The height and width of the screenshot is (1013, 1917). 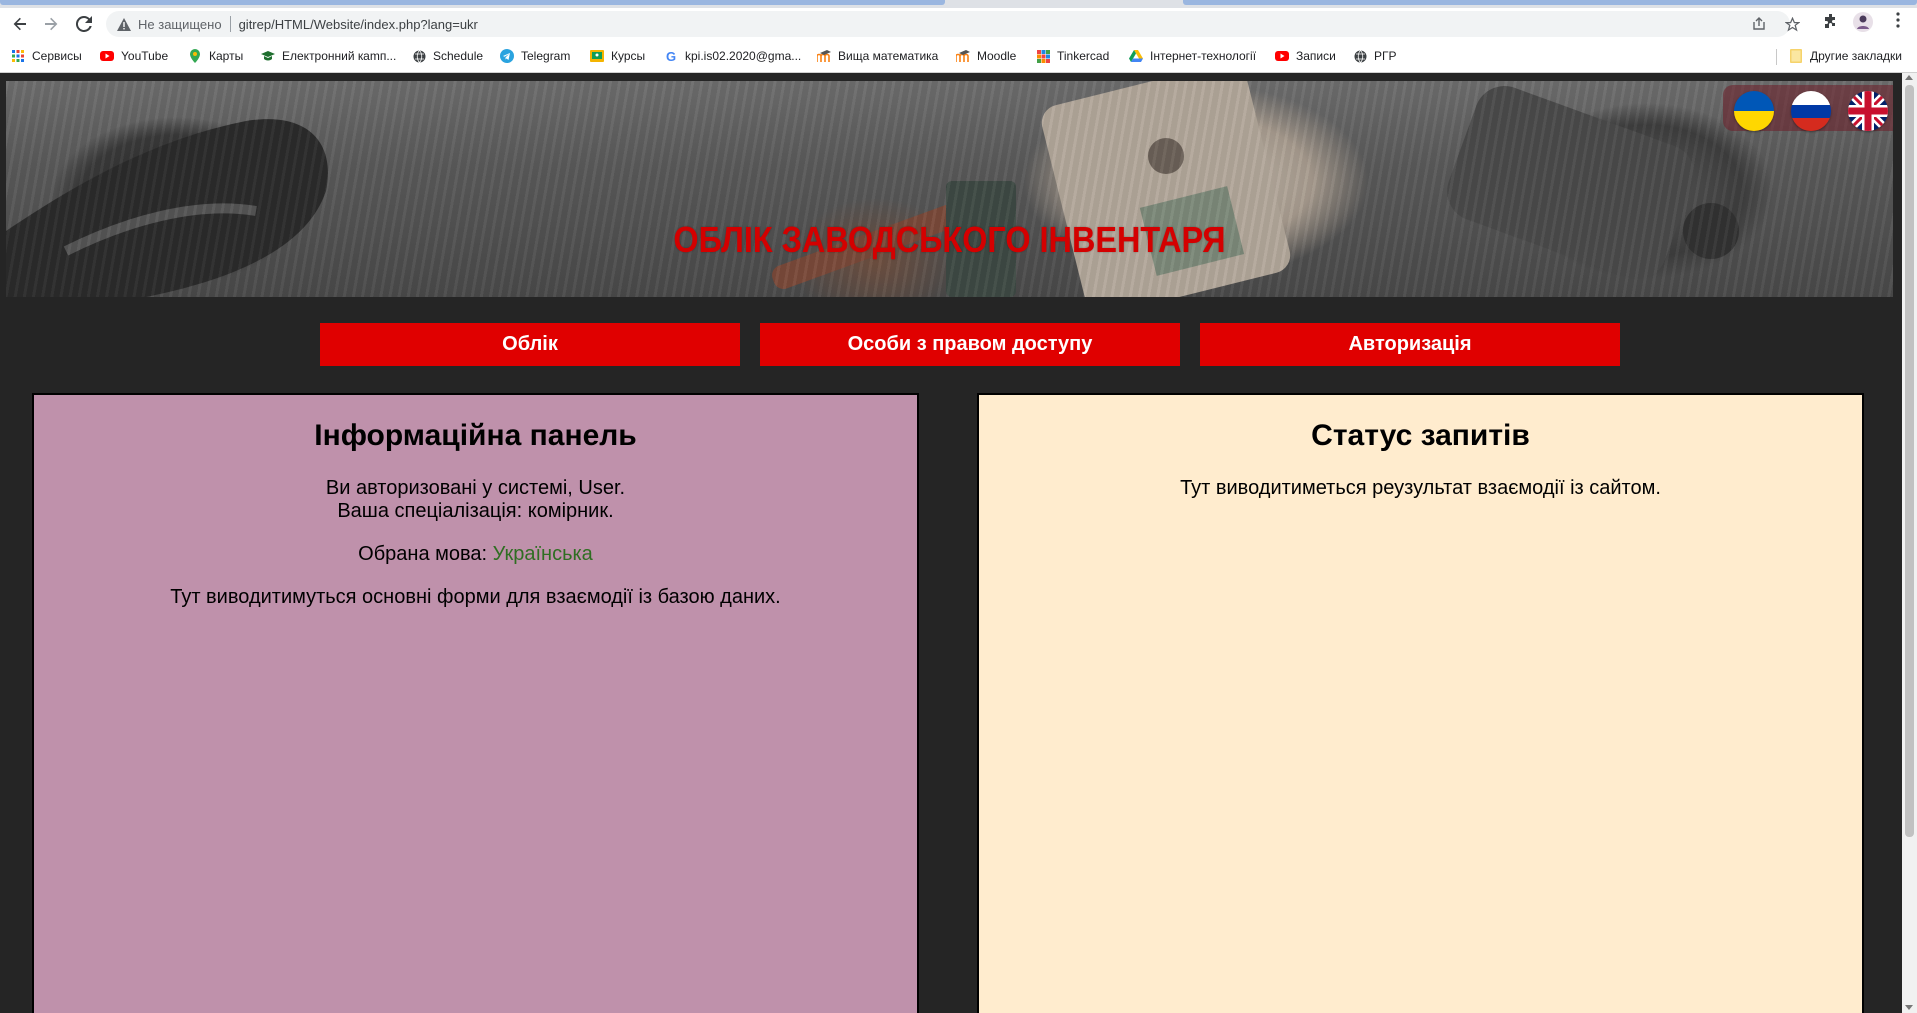 What do you see at coordinates (1043, 56) in the screenshot?
I see `tinkercad-icon` at bounding box center [1043, 56].